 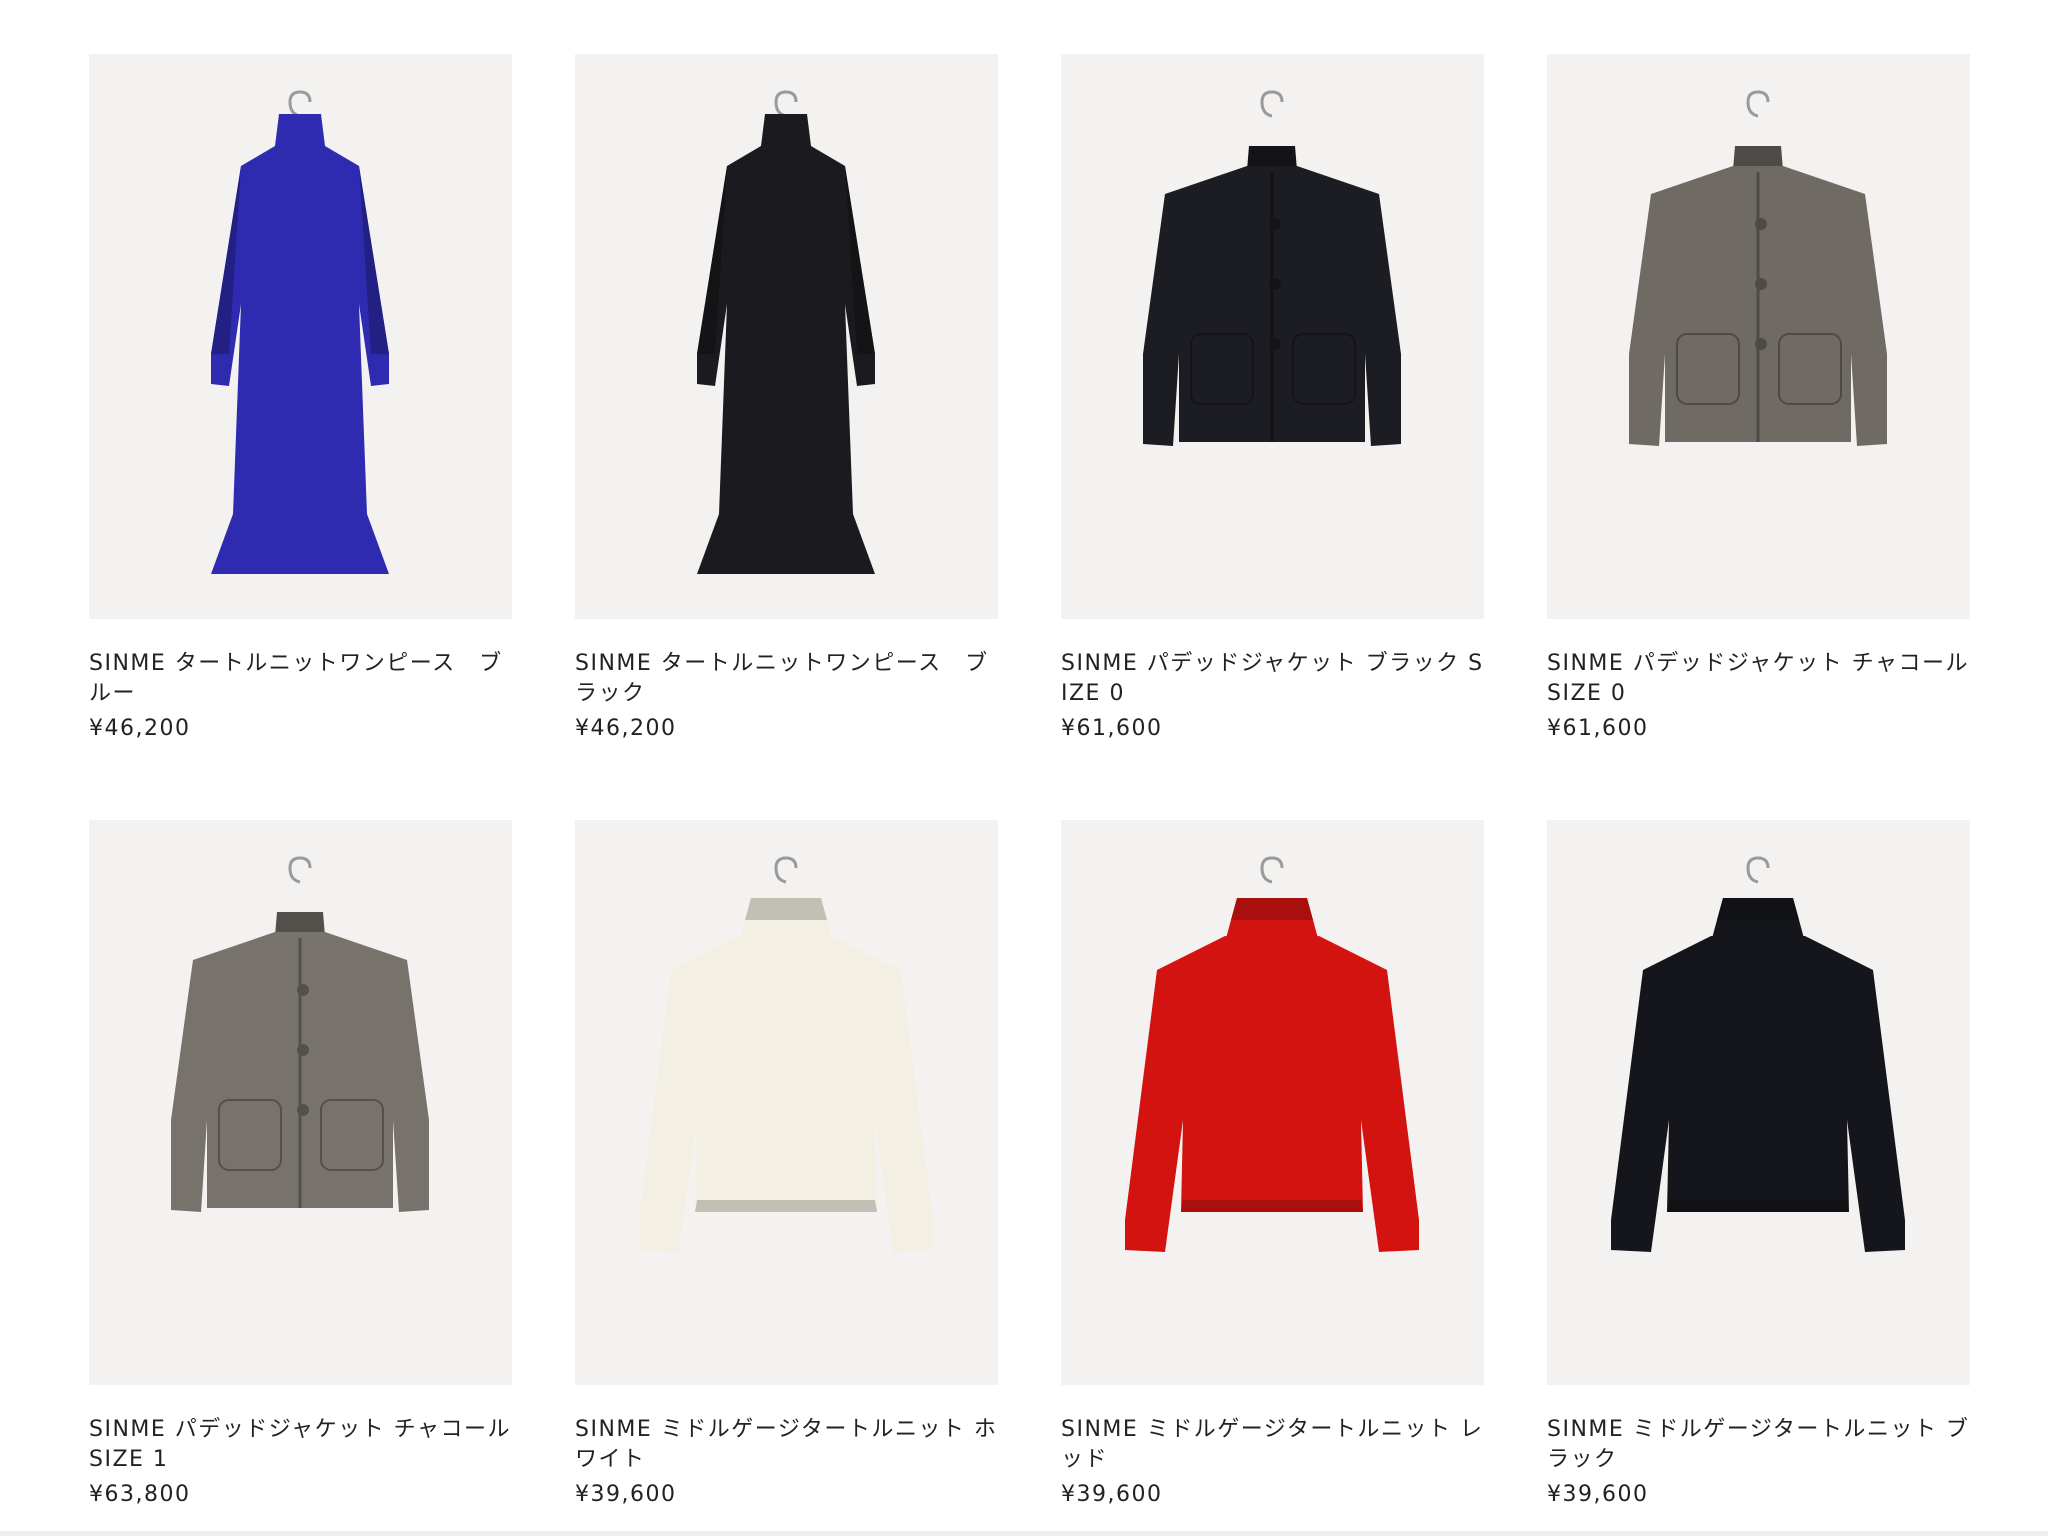 I want to click on product-card: SINME ミドルゲージタートルニット ホワイト ¥39,600, so click(x=786, y=1164).